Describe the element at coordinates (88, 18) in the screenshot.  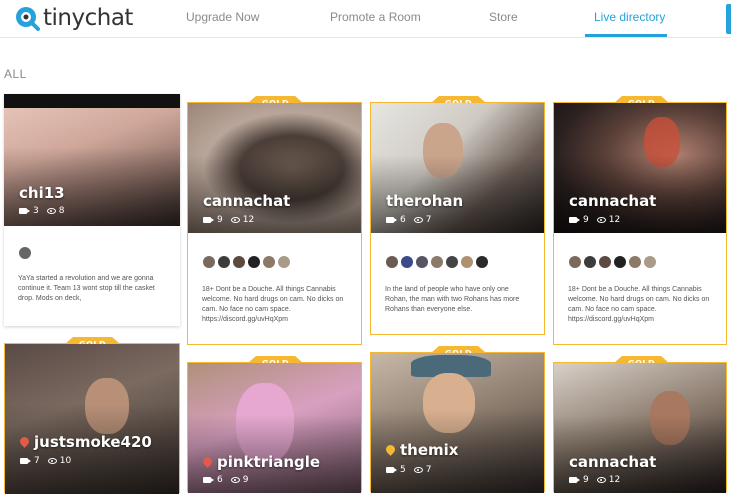
I see `logo-wordmark: tinychat` at that location.